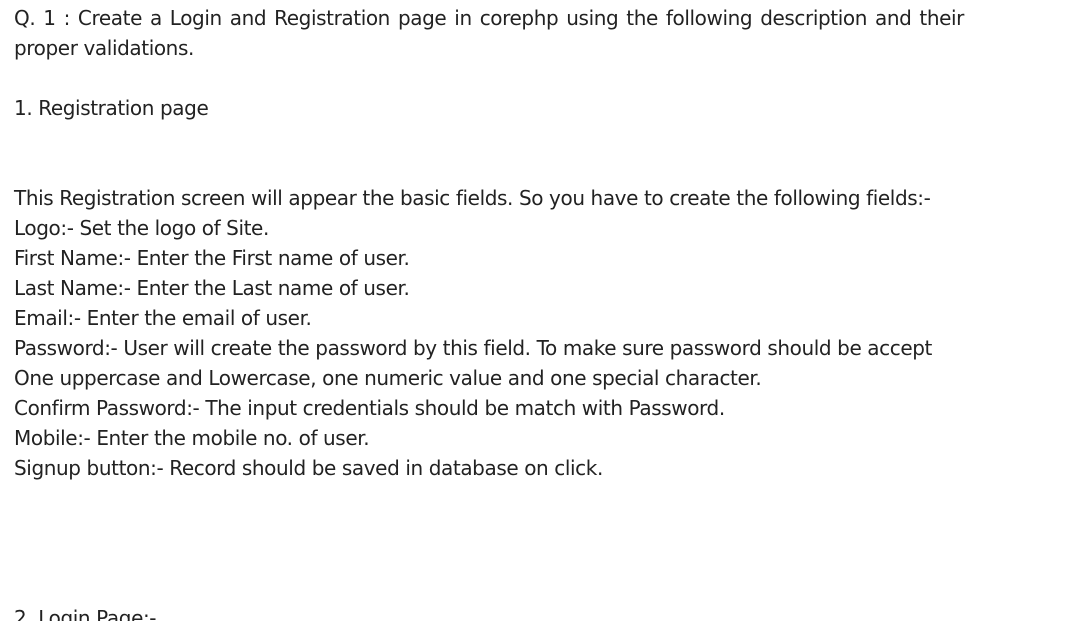 This screenshot has height=621, width=1075. Describe the element at coordinates (163, 318) in the screenshot. I see `field-email-description: Email:- Enter the email of user.` at that location.